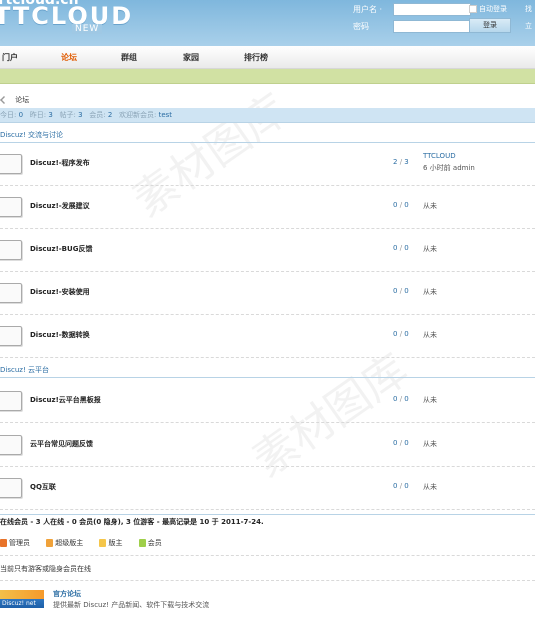  Describe the element at coordinates (64, 543) in the screenshot. I see `legend-item: 超级版主` at that location.